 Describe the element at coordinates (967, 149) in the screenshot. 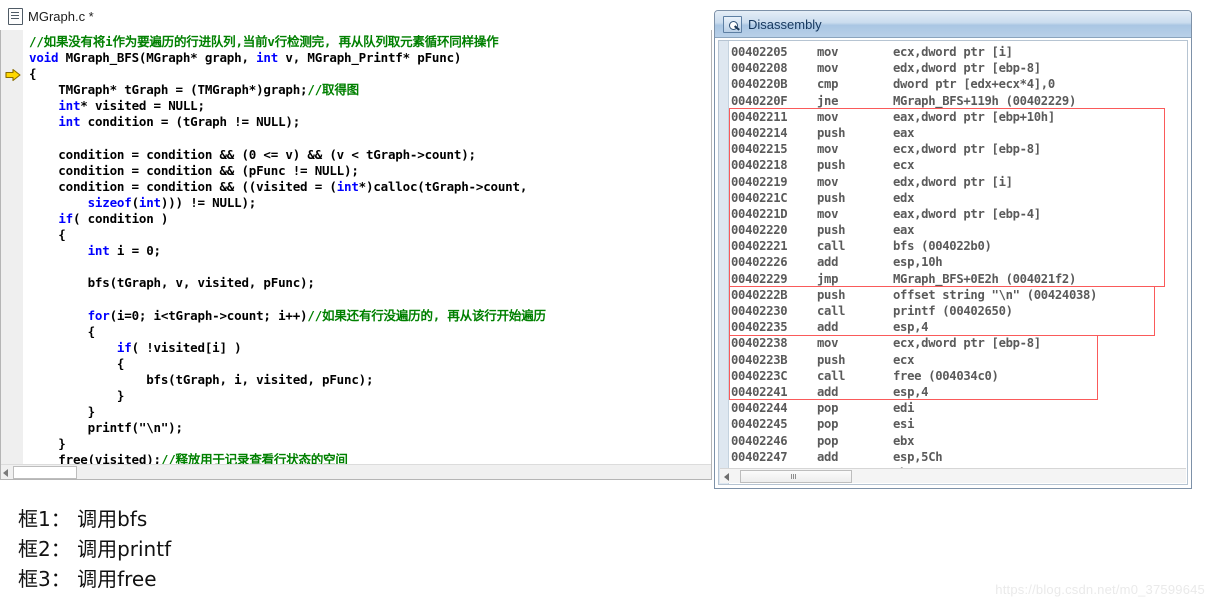

I see `instruction-operands: ecx,dword ptr [ebp-8]` at that location.